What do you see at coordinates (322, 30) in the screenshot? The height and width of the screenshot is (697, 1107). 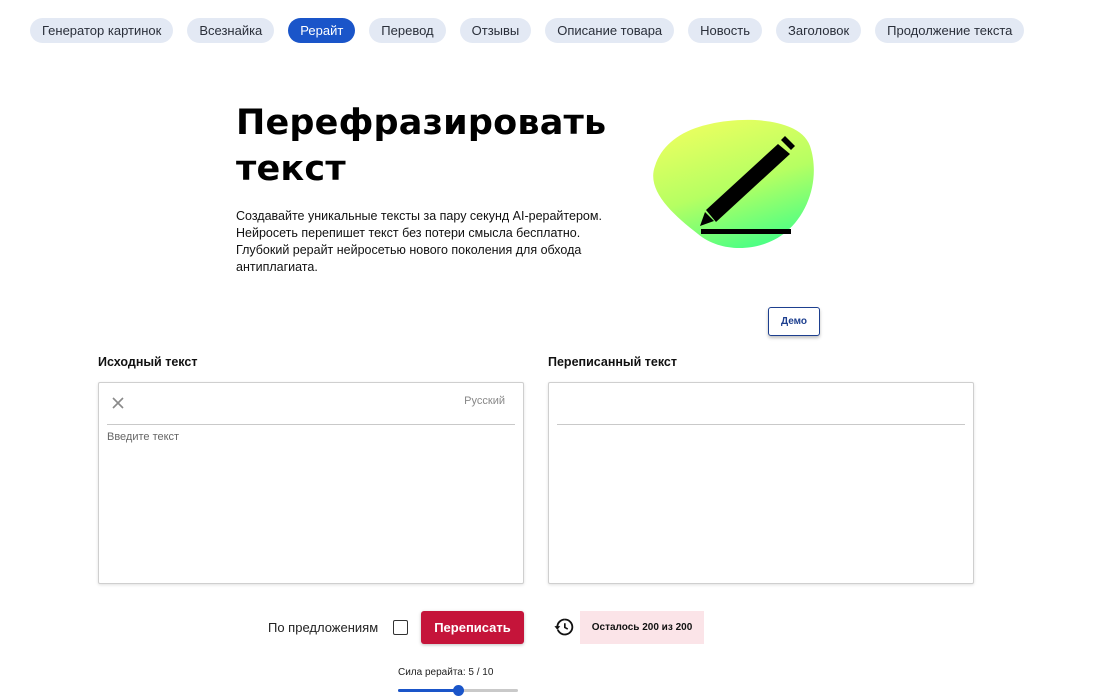 I see `tab-rewrite: Рерайт` at bounding box center [322, 30].